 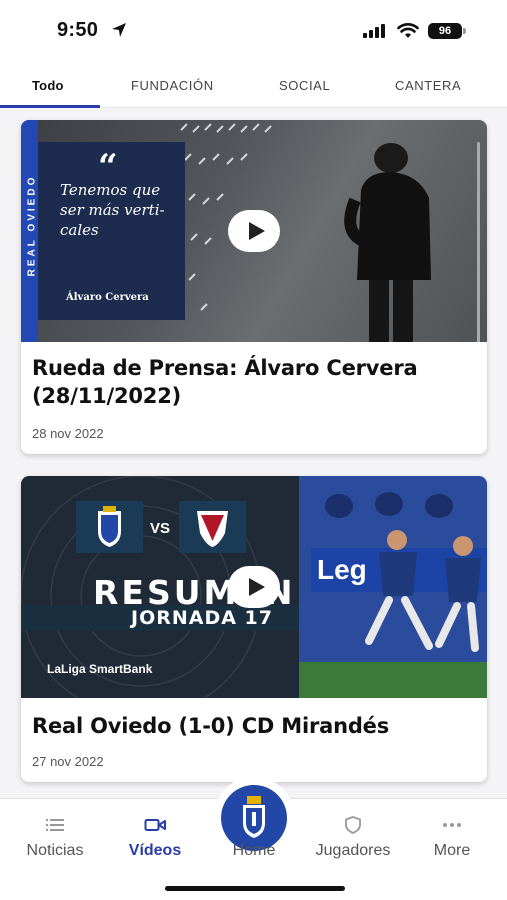 What do you see at coordinates (55, 834) in the screenshot?
I see `nav-noticias: Noticias` at bounding box center [55, 834].